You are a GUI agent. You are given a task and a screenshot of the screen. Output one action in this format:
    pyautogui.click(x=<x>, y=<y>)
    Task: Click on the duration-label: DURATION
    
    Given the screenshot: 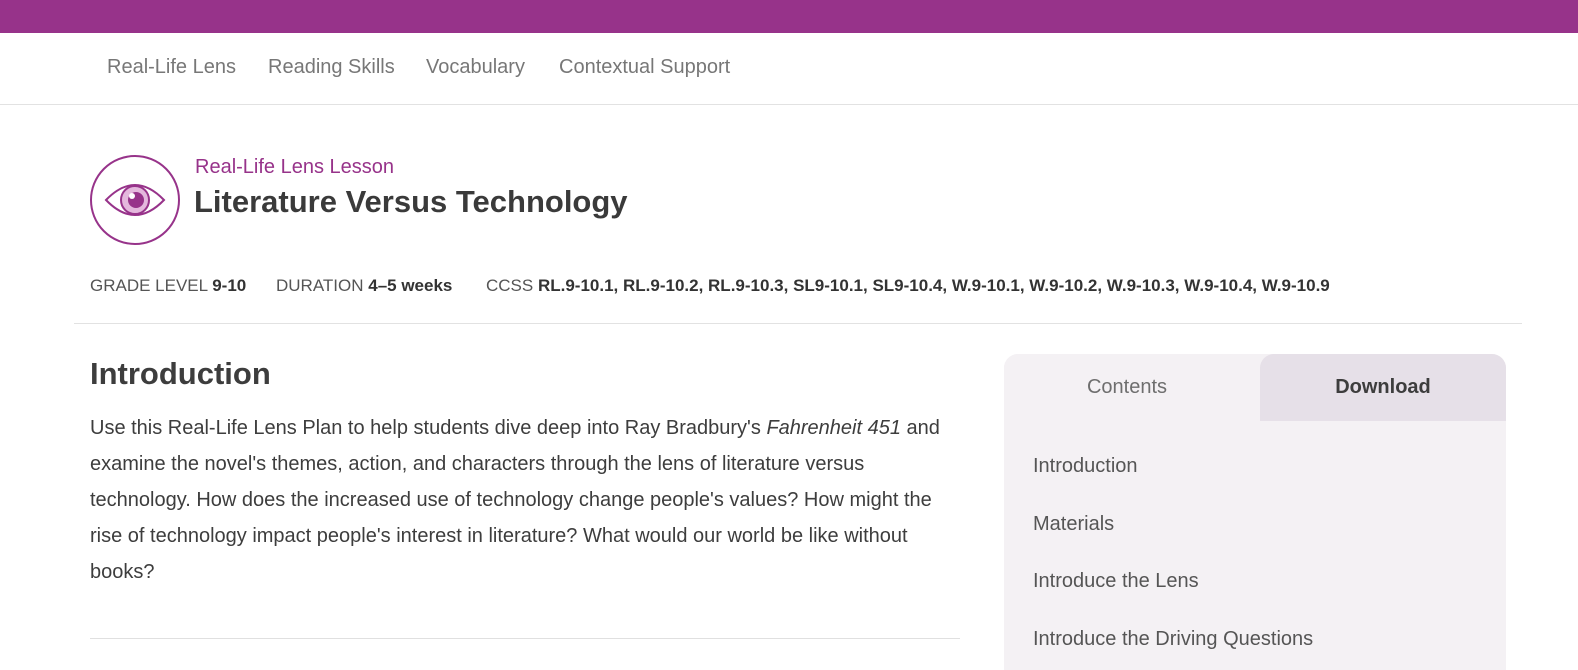 What is the action you would take?
    pyautogui.click(x=320, y=285)
    